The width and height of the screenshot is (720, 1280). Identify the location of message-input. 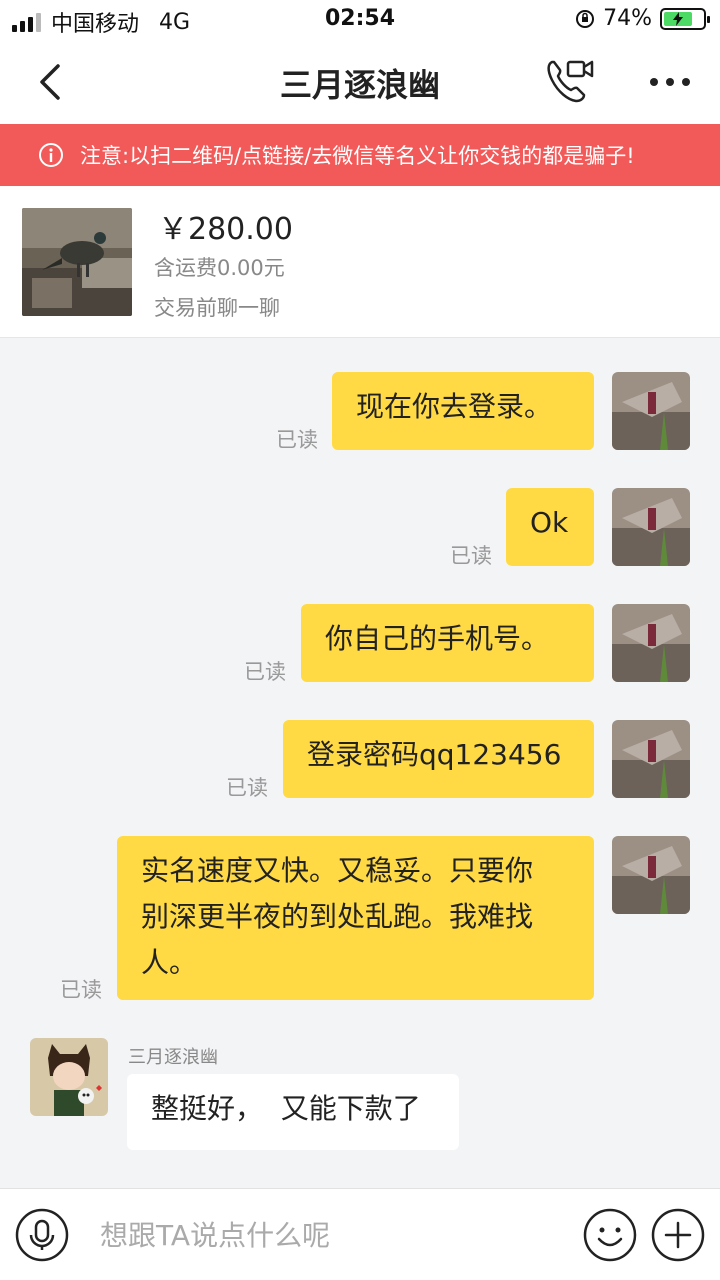
(330, 1235).